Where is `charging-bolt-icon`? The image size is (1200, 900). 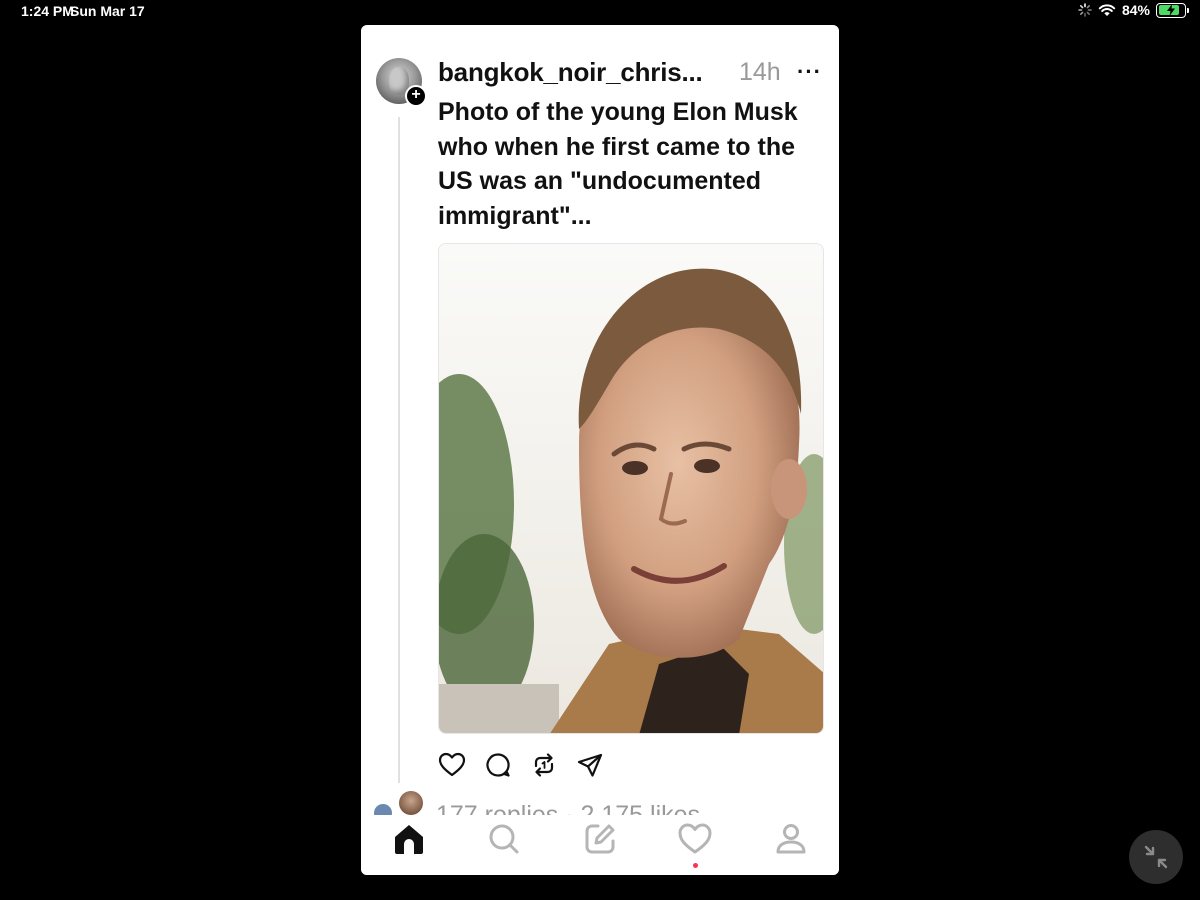
charging-bolt-icon is located at coordinates (1171, 9).